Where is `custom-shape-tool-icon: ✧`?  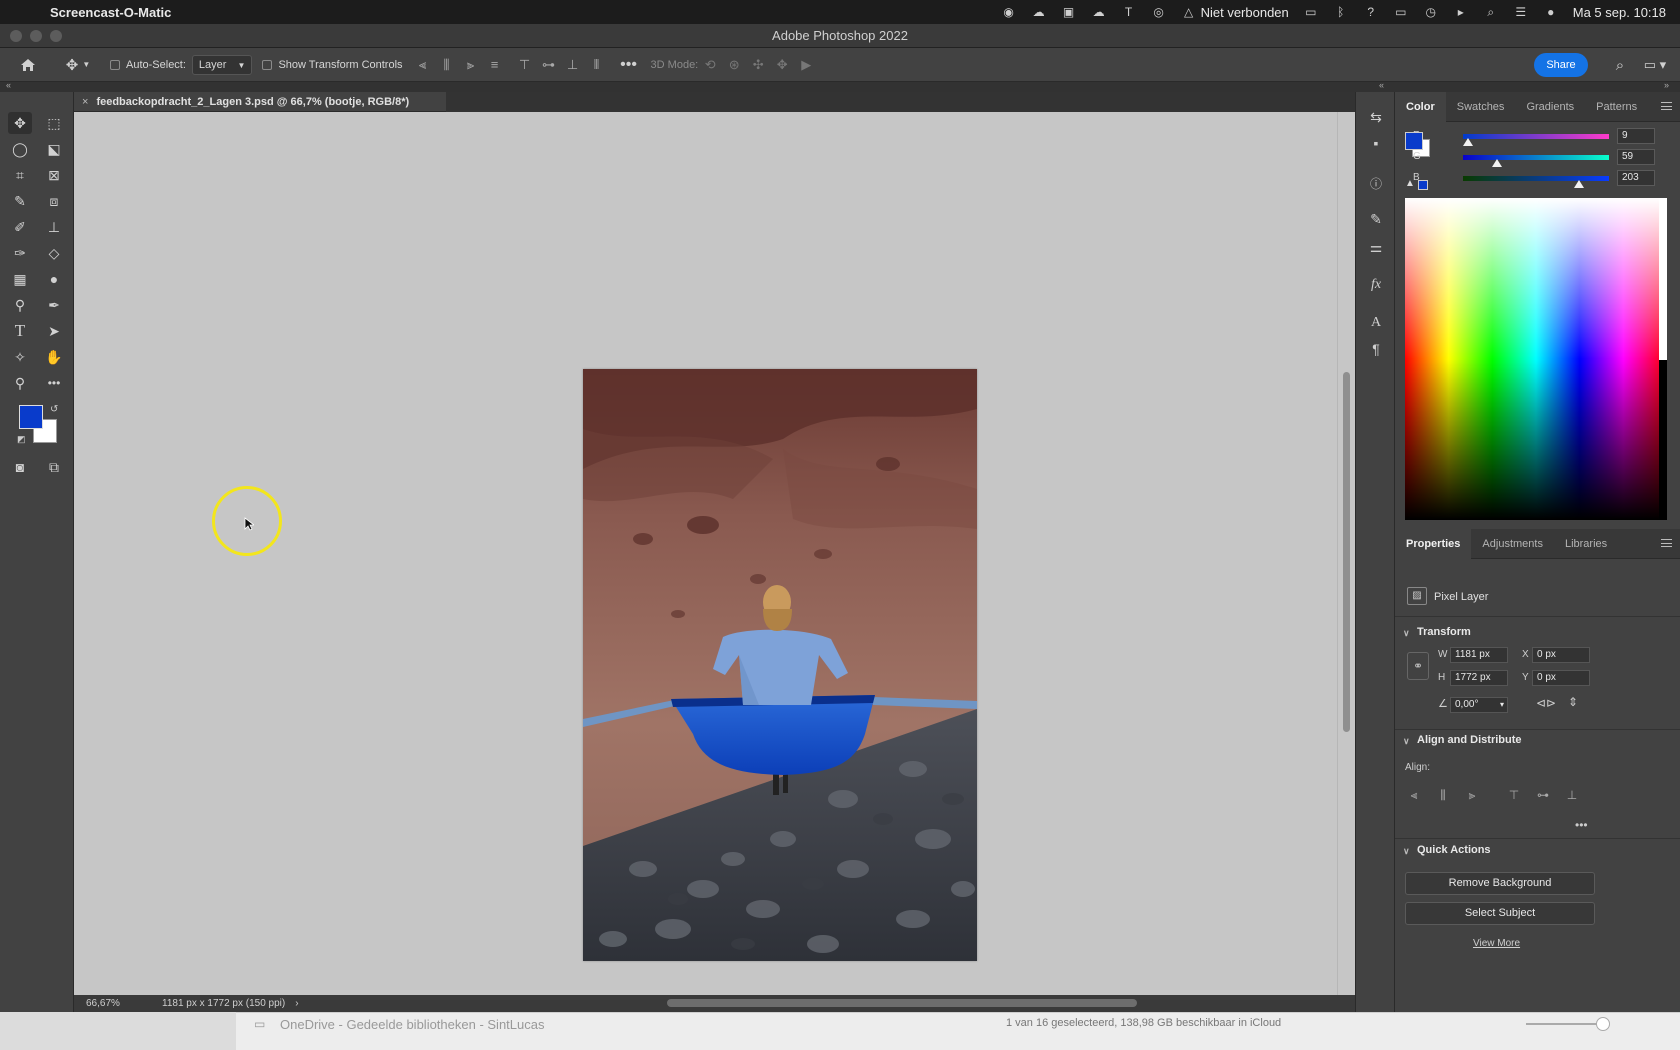
custom-shape-tool-icon: ✧ is located at coordinates (20, 357).